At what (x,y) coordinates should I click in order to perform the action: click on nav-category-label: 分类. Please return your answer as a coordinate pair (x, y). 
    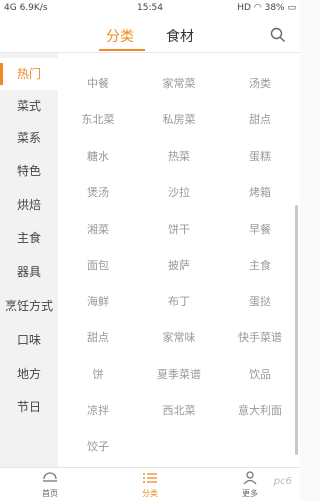
    Looking at the image, I should click on (150, 493).